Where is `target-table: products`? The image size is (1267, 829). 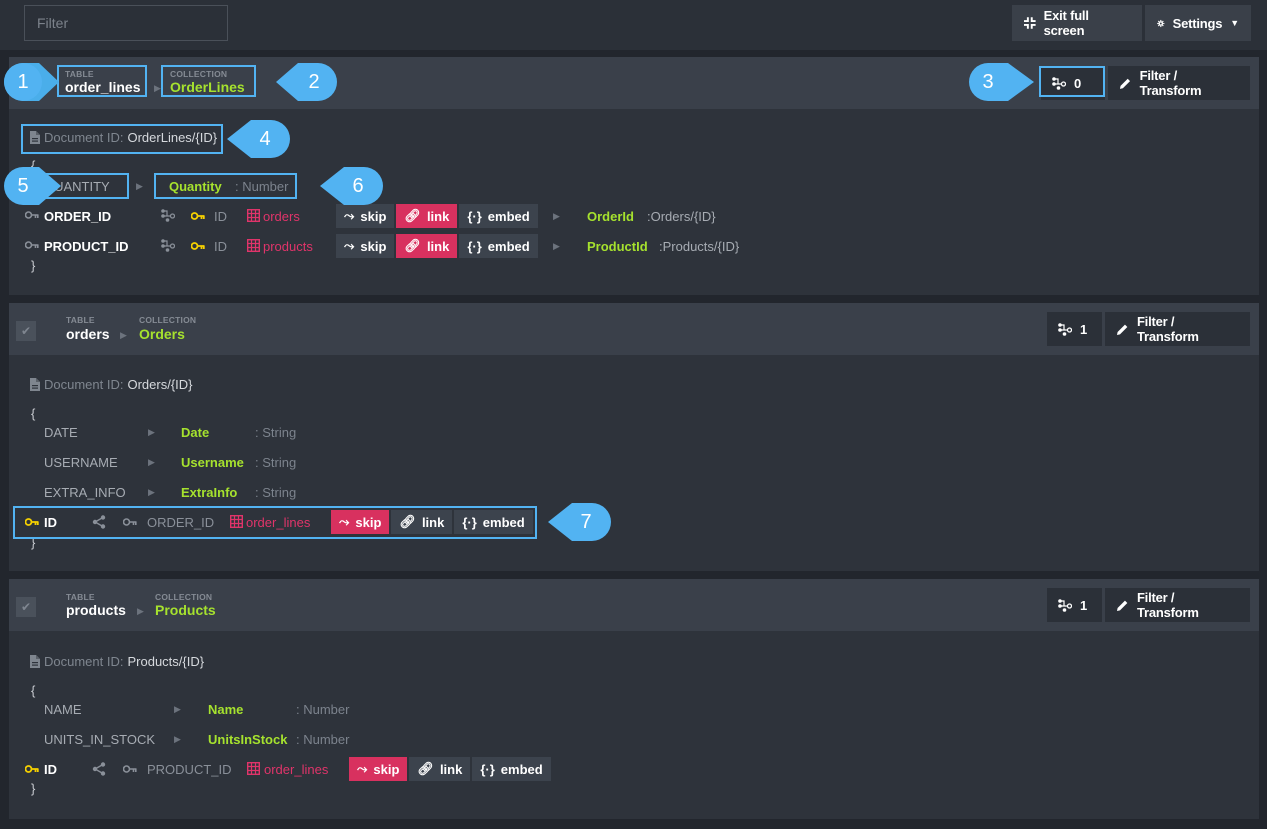 target-table: products is located at coordinates (288, 246).